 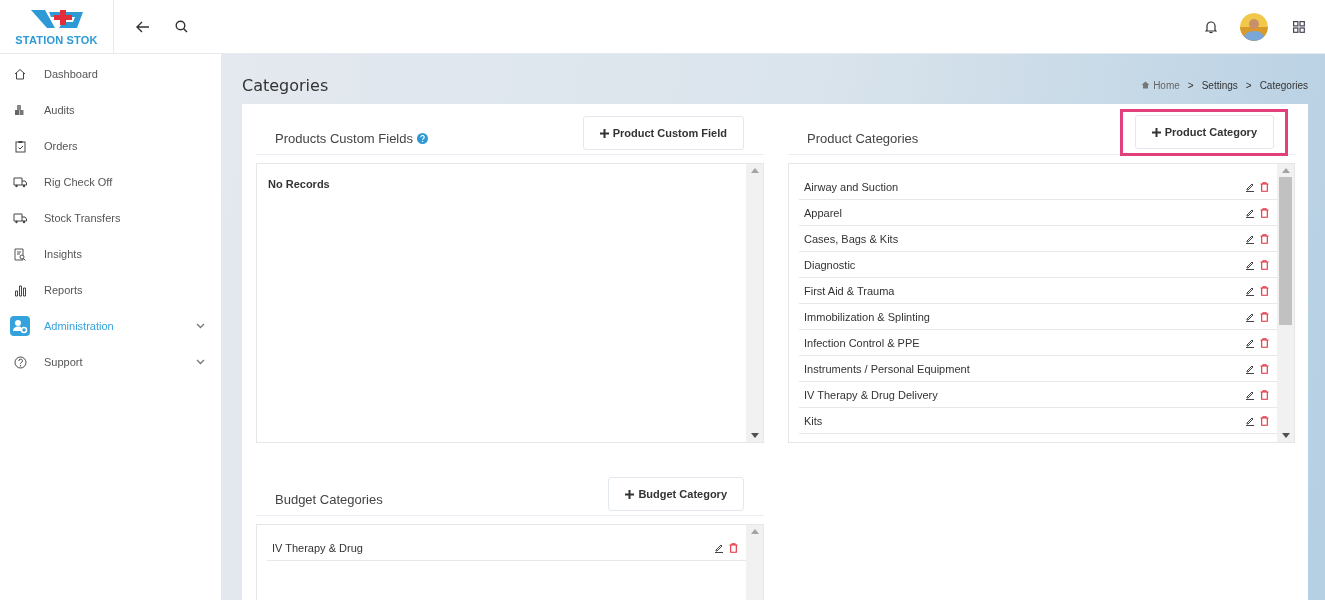 What do you see at coordinates (110, 362) in the screenshot?
I see `sidebar-item: Support` at bounding box center [110, 362].